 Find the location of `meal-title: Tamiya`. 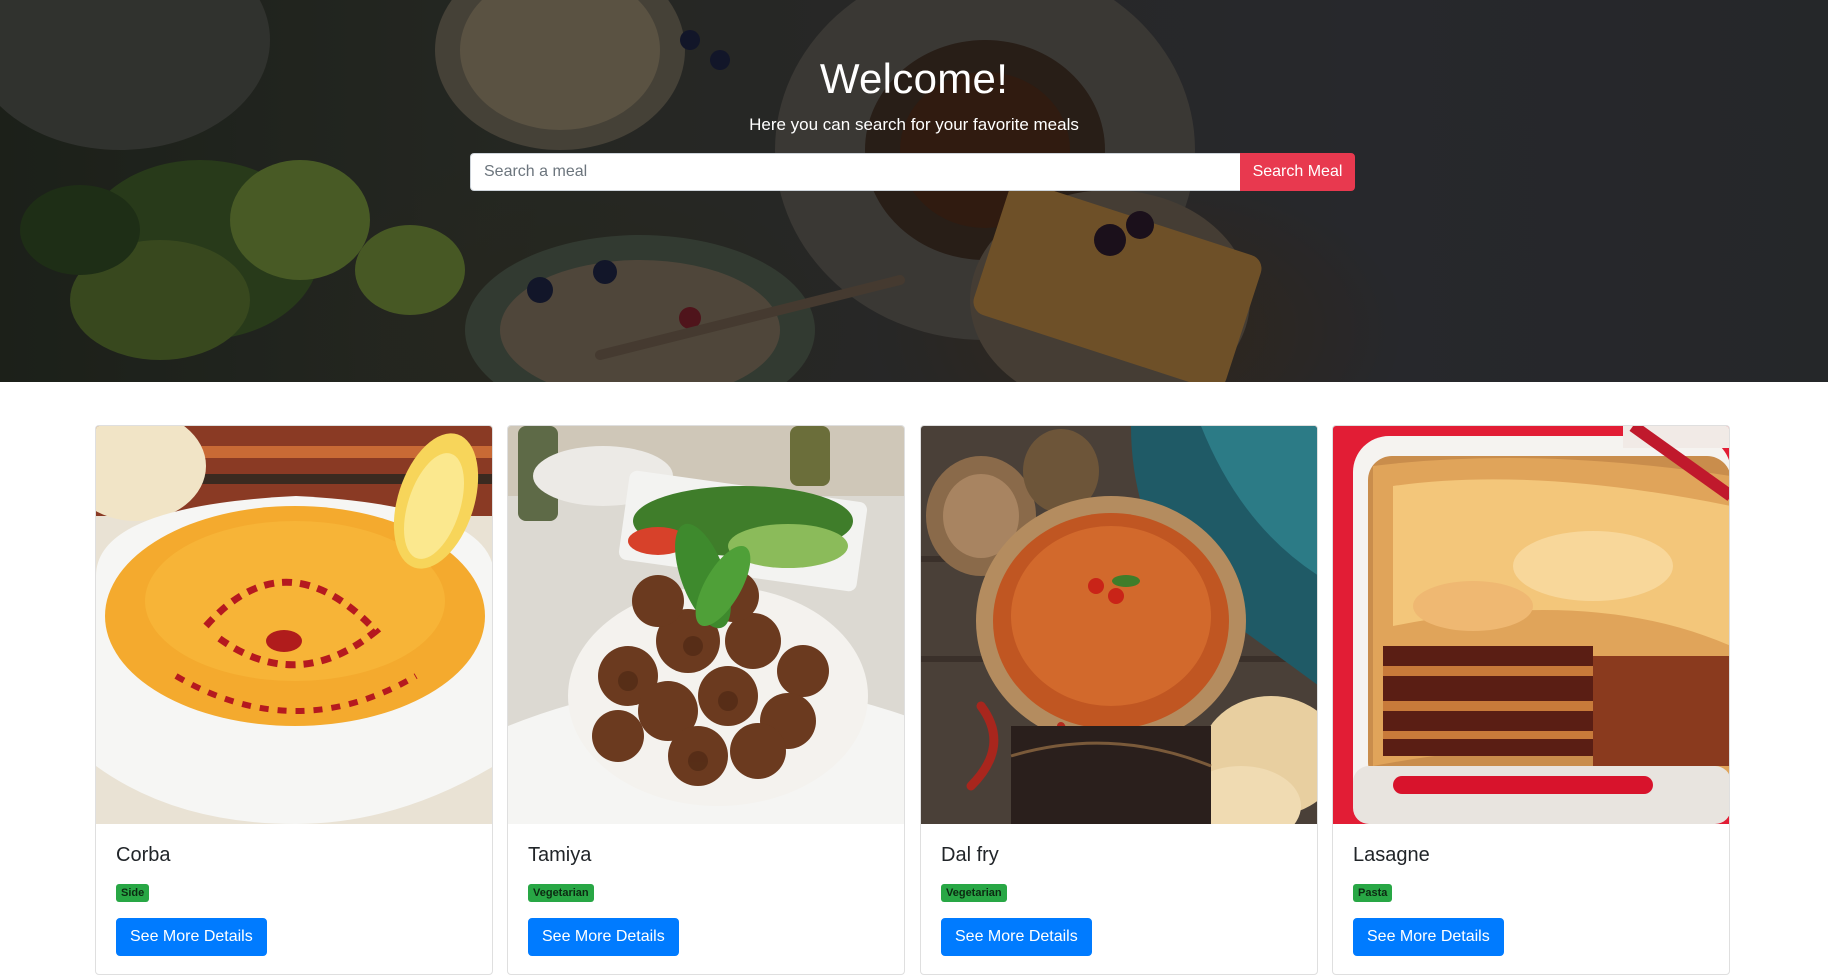

meal-title: Tamiya is located at coordinates (560, 855).